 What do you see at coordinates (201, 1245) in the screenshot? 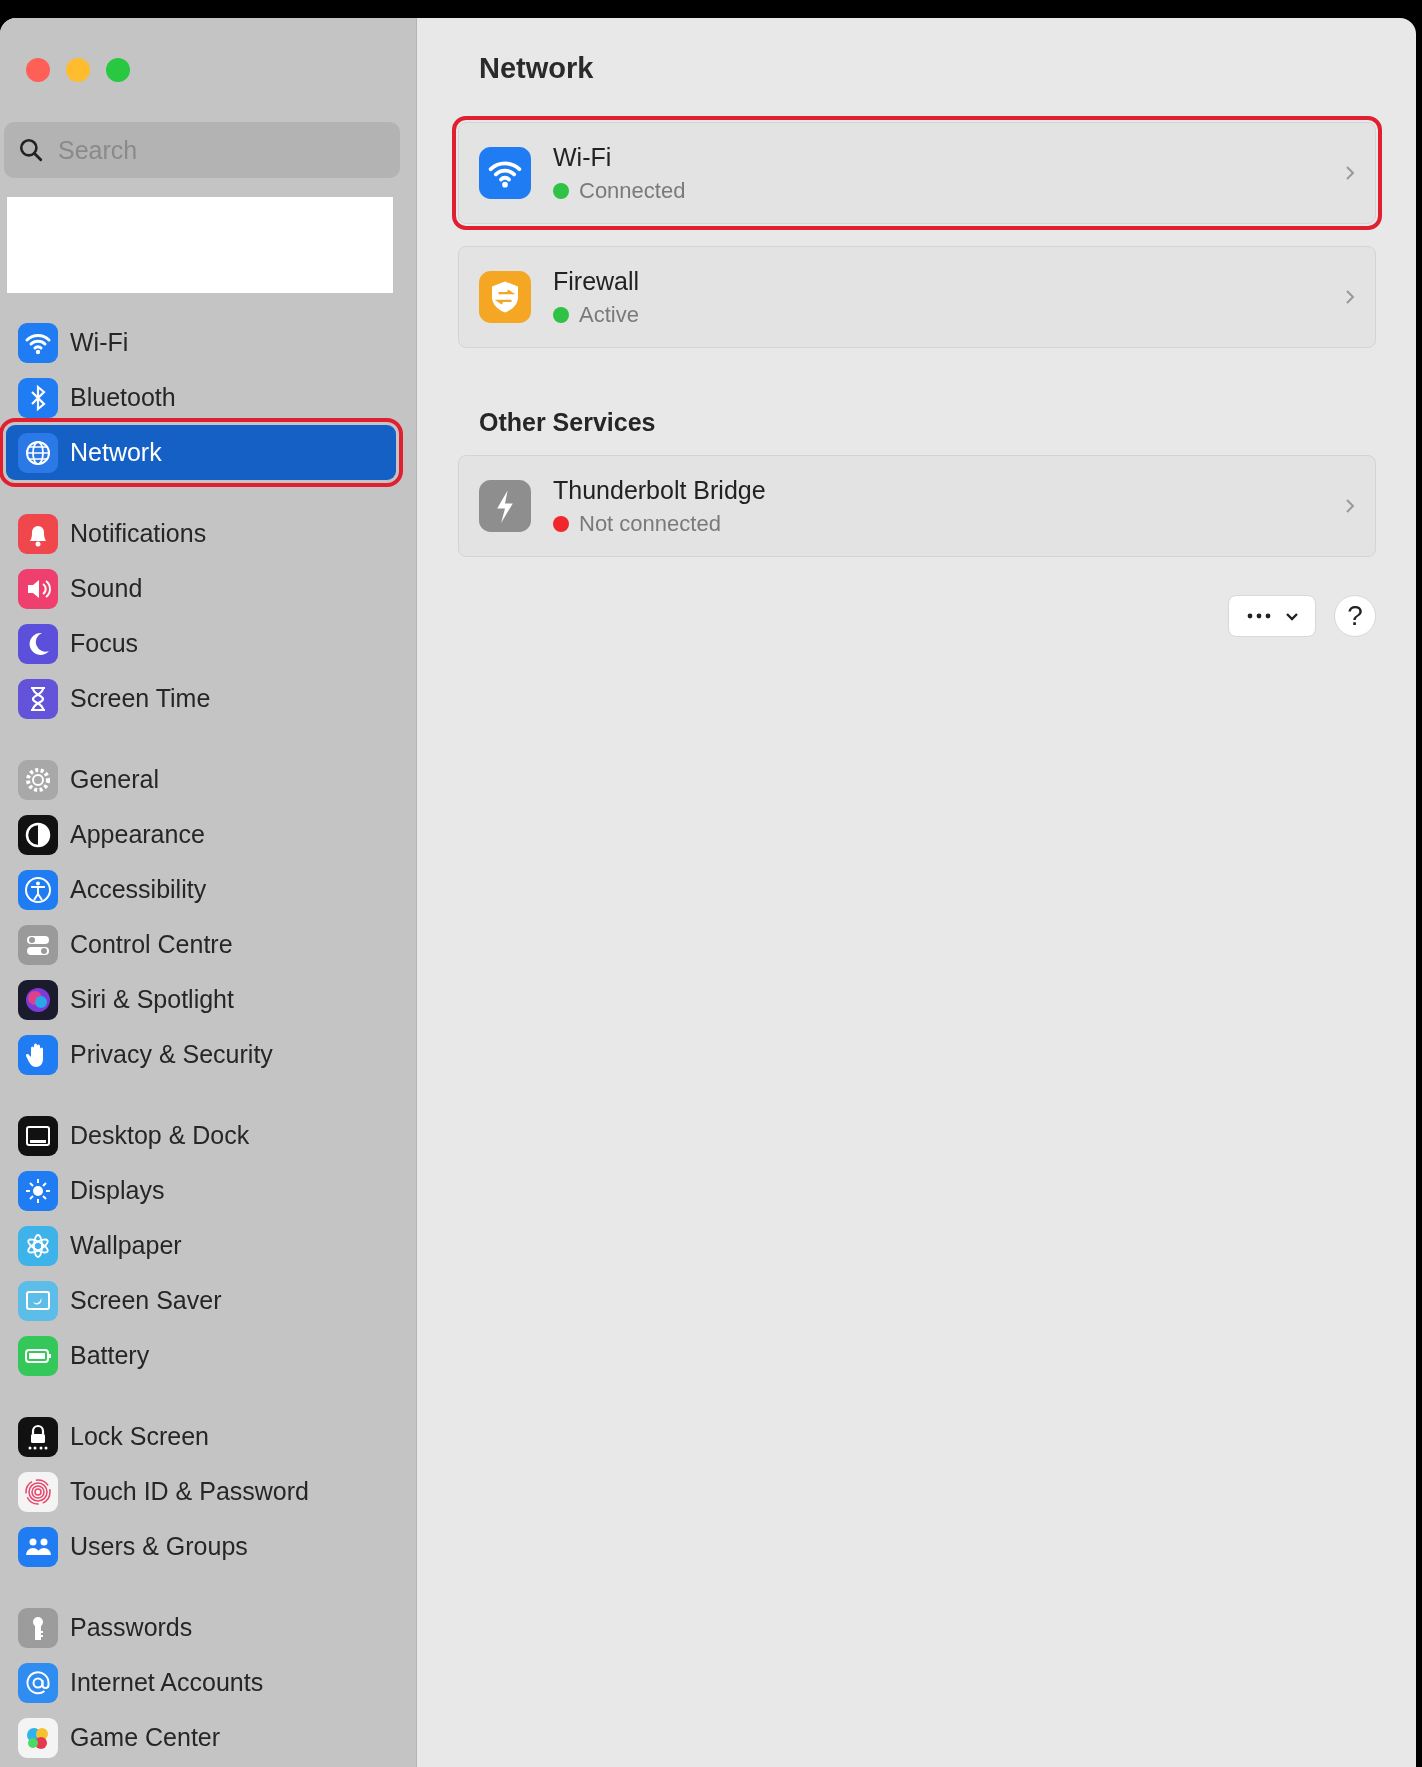
I see `sidebar-item: Wallpaper` at bounding box center [201, 1245].